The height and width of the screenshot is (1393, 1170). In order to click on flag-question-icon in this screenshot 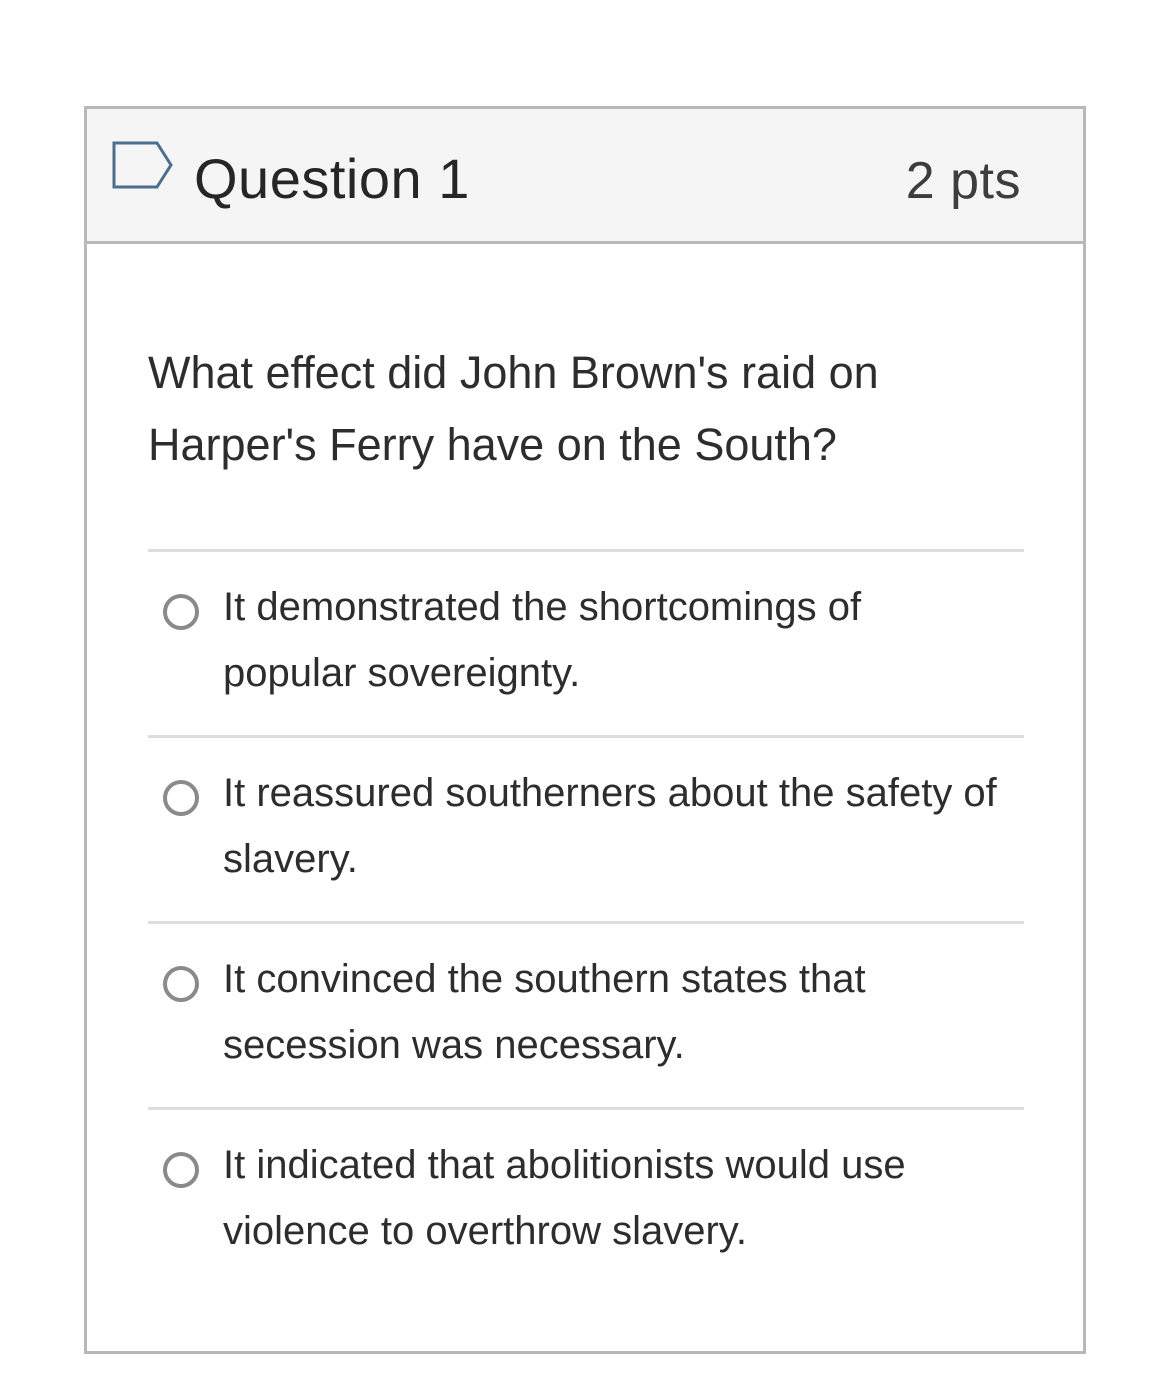, I will do `click(143, 165)`.